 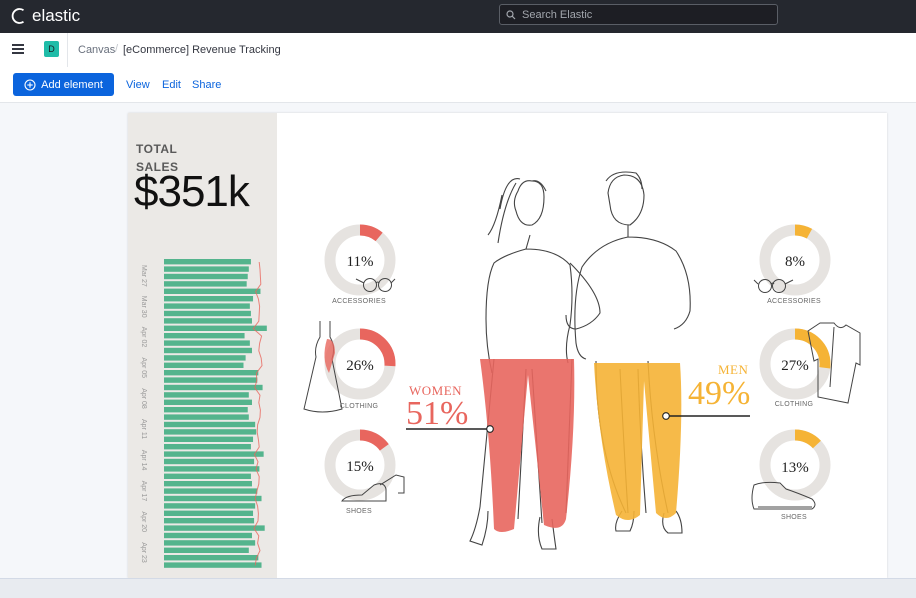 I want to click on add-element-button: Add element, so click(x=63, y=84).